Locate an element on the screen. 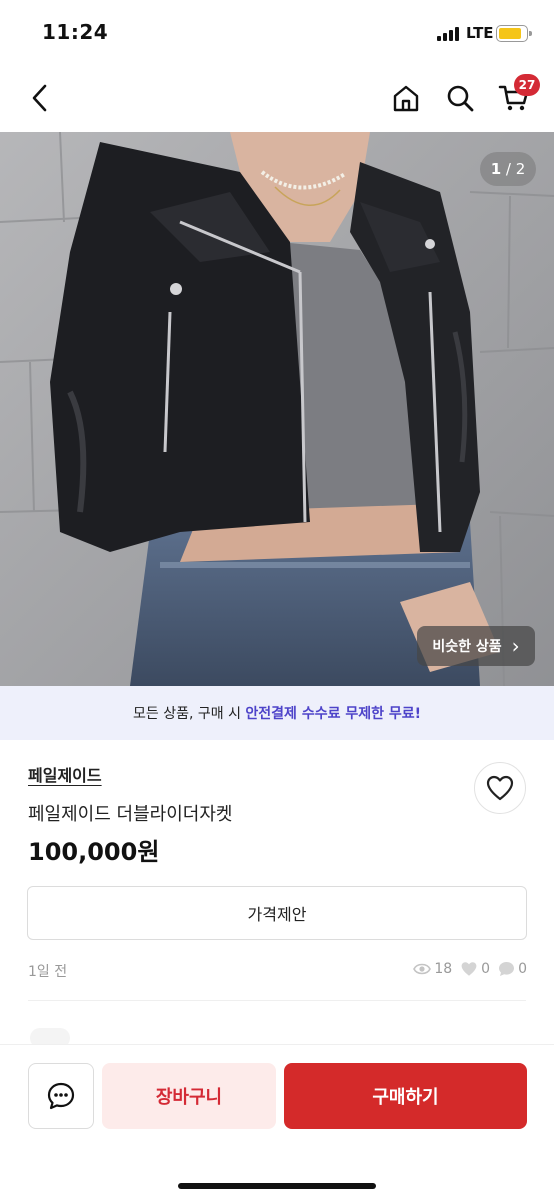 Image resolution: width=554 pixels, height=1200 pixels. signal-icon is located at coordinates (450, 34).